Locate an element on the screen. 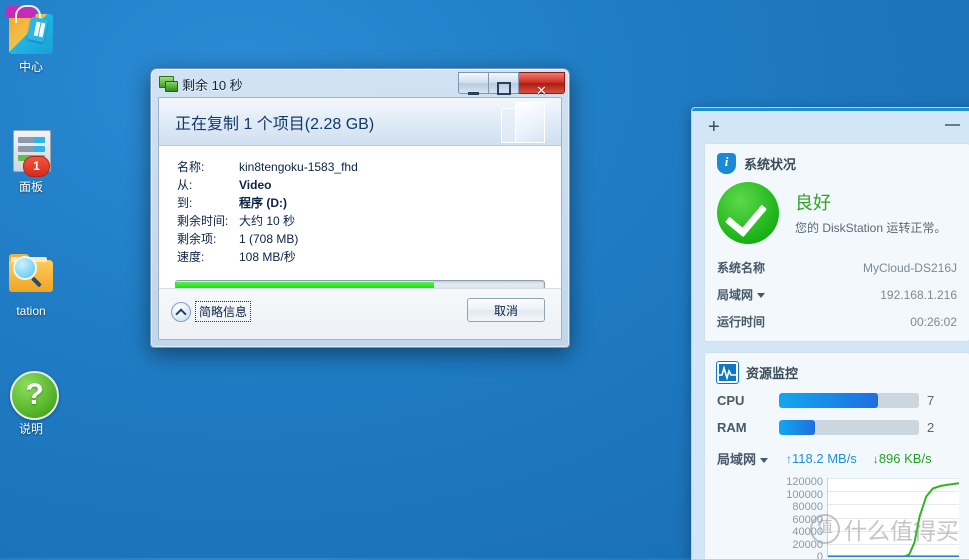 The width and height of the screenshot is (969, 560). detail-row: 速度: 108 MB/秒 is located at coordinates (369, 257).